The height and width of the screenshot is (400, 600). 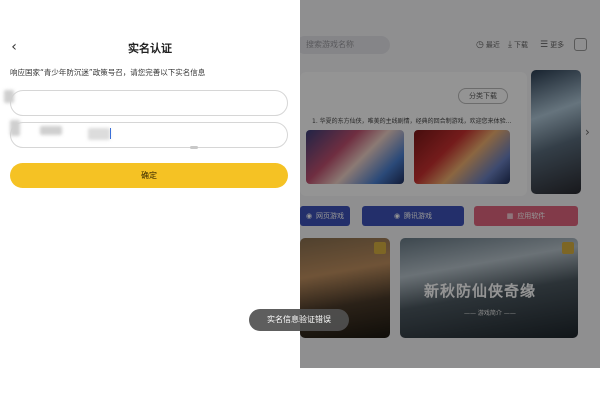 What do you see at coordinates (194, 147) in the screenshot?
I see `drag-handle` at bounding box center [194, 147].